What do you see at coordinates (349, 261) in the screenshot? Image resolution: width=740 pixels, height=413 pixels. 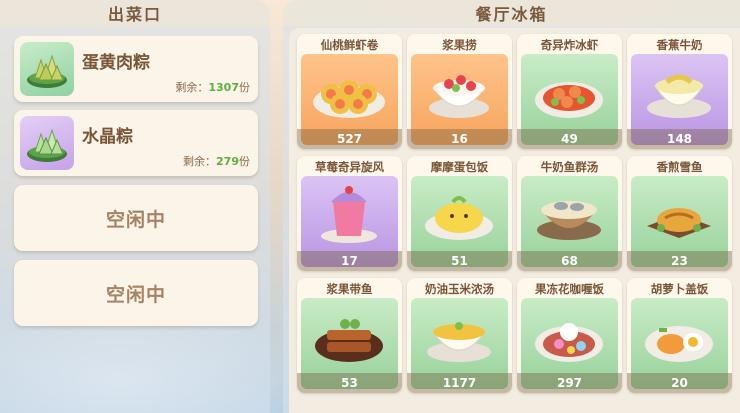 I see `dish-count: 17` at bounding box center [349, 261].